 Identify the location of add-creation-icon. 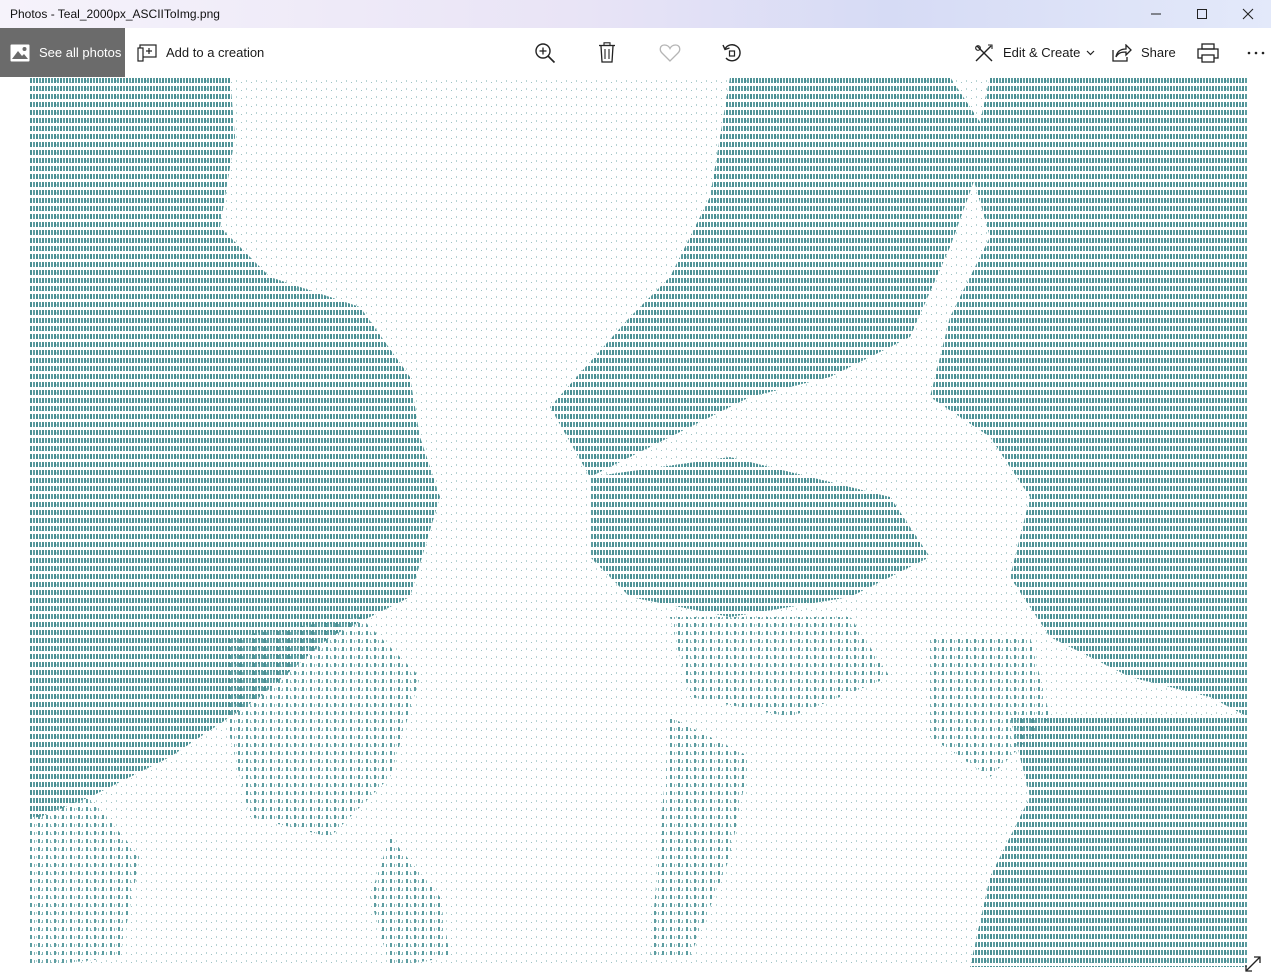
(147, 52).